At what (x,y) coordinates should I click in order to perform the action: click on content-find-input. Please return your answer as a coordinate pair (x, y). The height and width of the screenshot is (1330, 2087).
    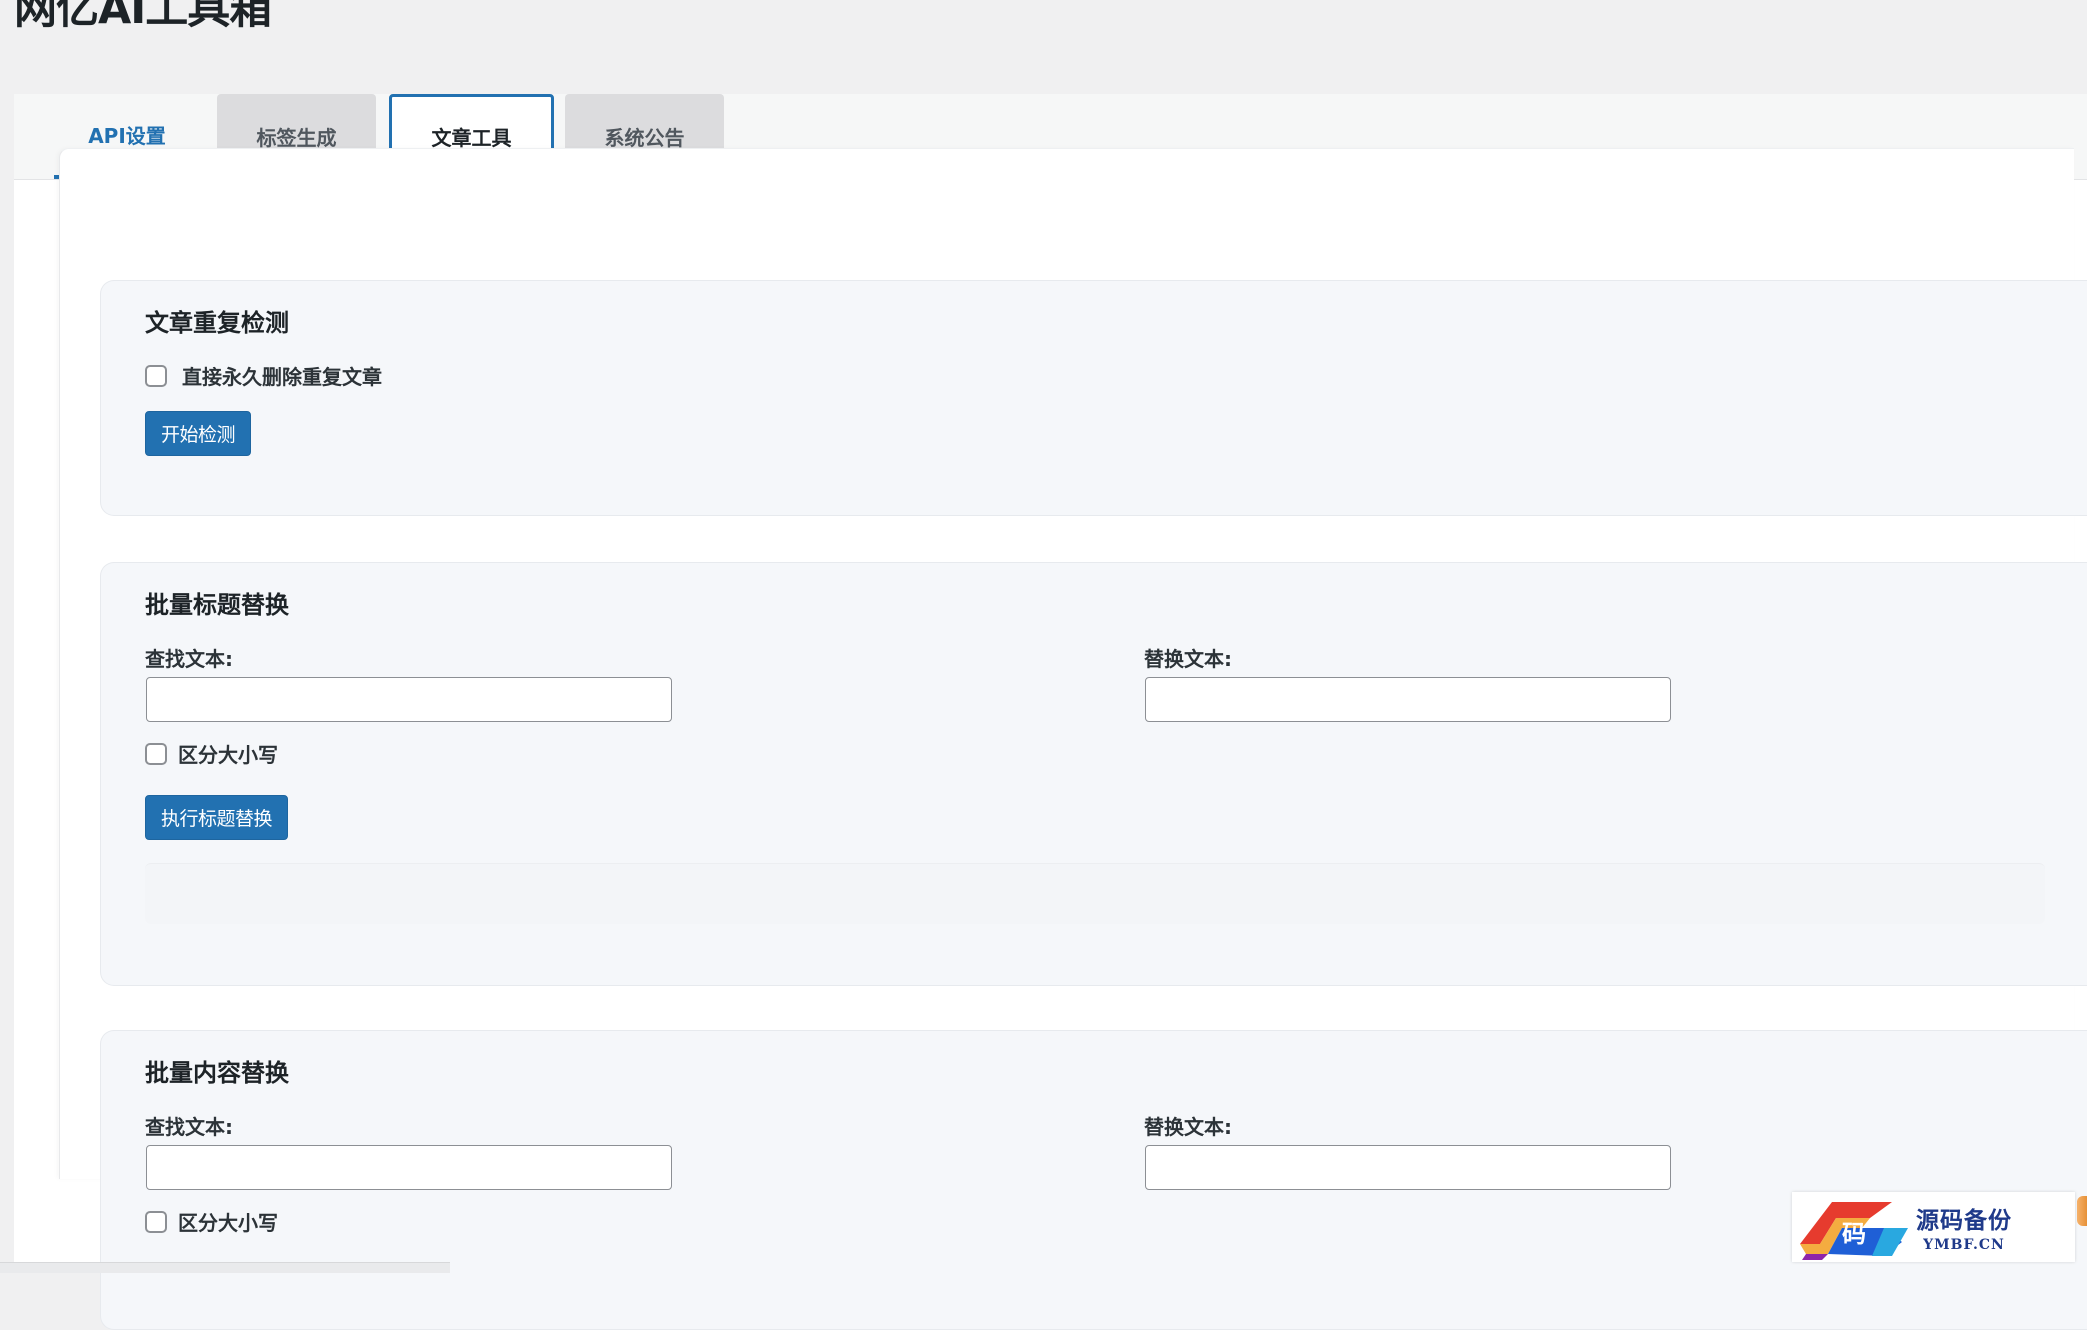
    Looking at the image, I should click on (409, 1167).